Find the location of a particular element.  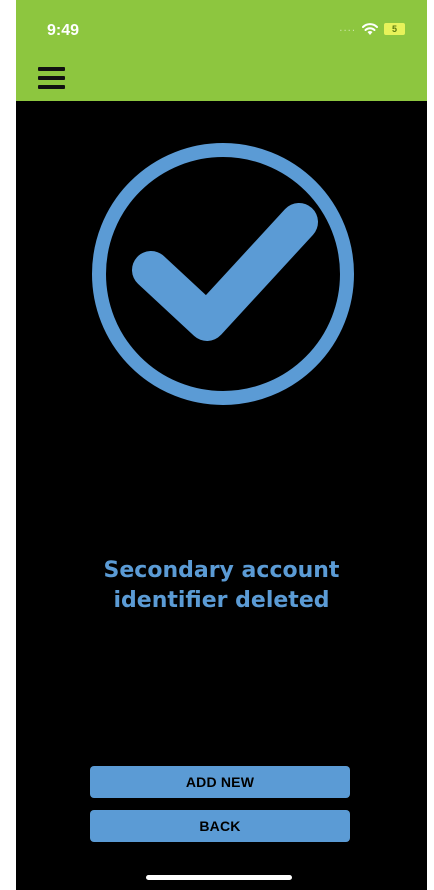

top-bar: 9:49 .... 5 is located at coordinates (221, 50).